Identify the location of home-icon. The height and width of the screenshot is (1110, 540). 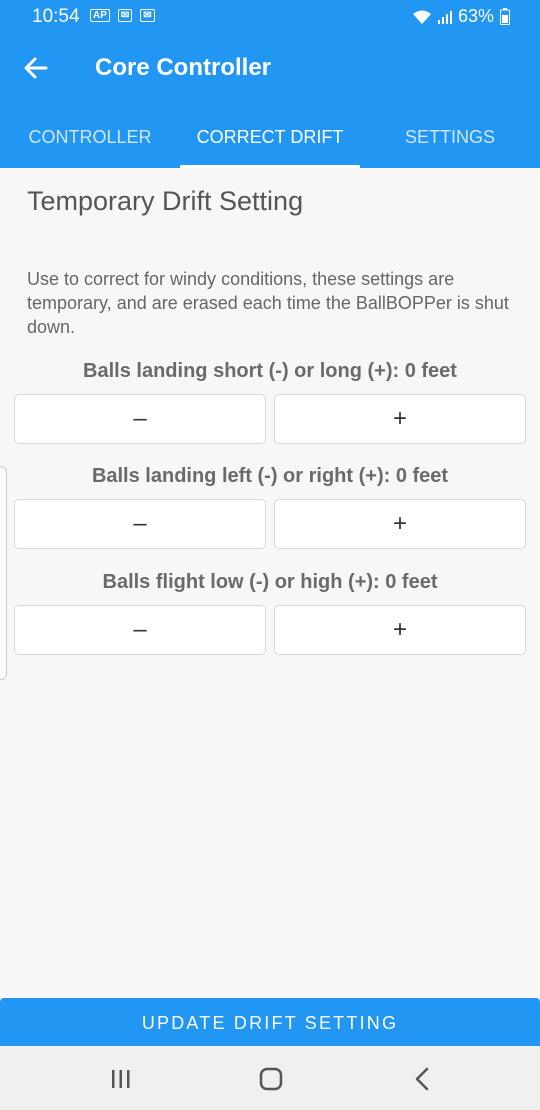
(271, 1079).